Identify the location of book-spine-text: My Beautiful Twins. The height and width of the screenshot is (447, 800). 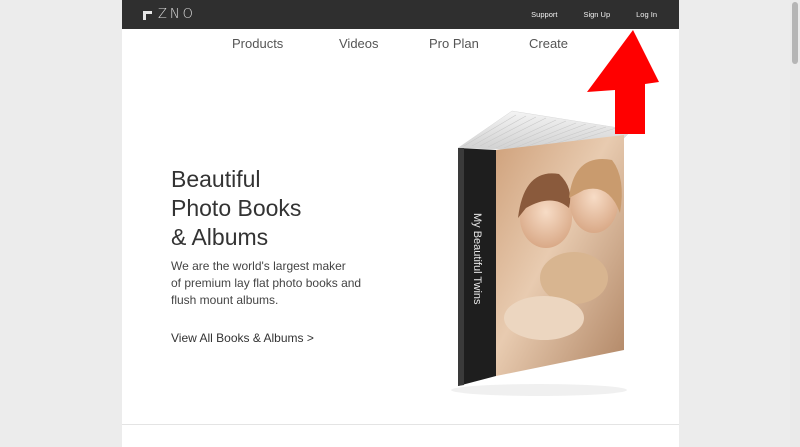
(477, 259).